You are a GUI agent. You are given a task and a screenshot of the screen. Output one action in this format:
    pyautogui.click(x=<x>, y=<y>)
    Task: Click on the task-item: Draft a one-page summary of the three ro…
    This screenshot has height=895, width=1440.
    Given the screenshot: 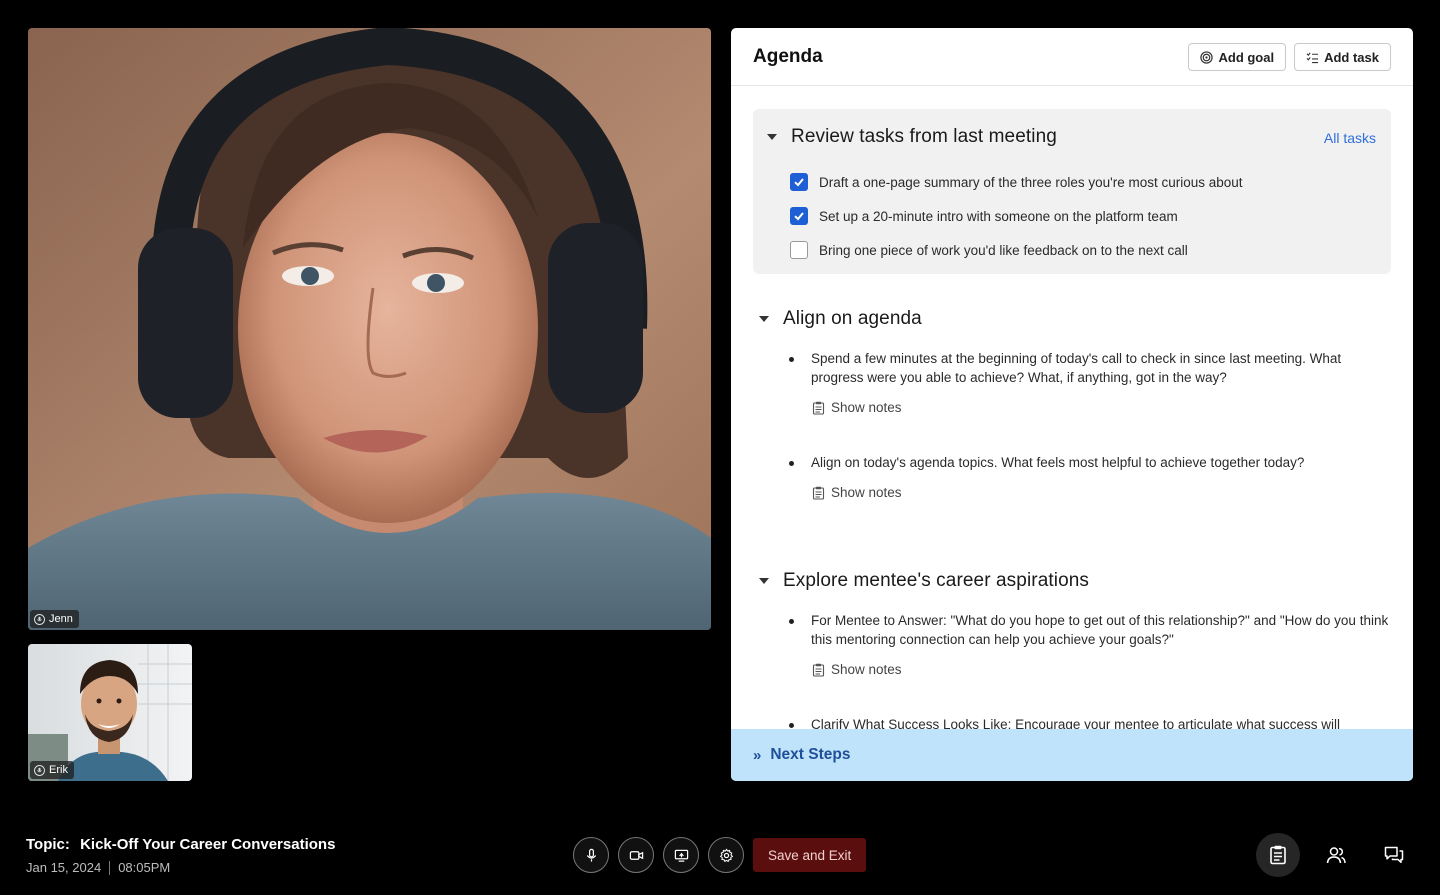 What is the action you would take?
    pyautogui.click(x=1016, y=182)
    